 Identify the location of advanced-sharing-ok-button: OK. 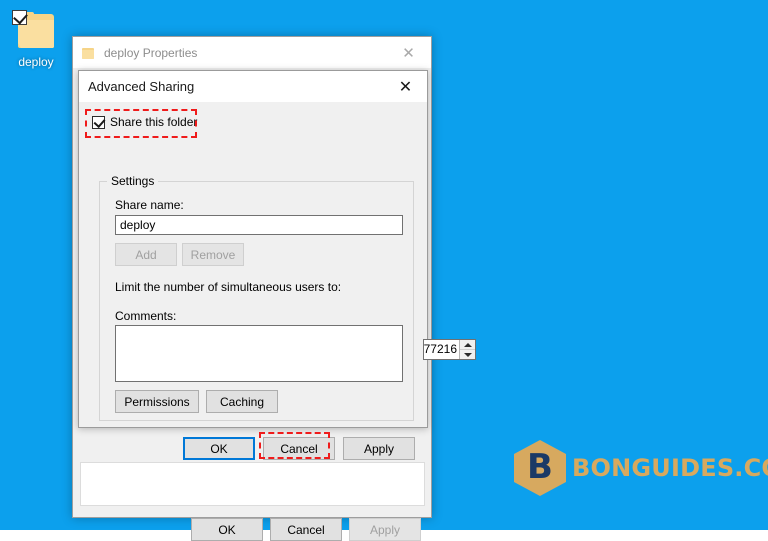
(219, 448).